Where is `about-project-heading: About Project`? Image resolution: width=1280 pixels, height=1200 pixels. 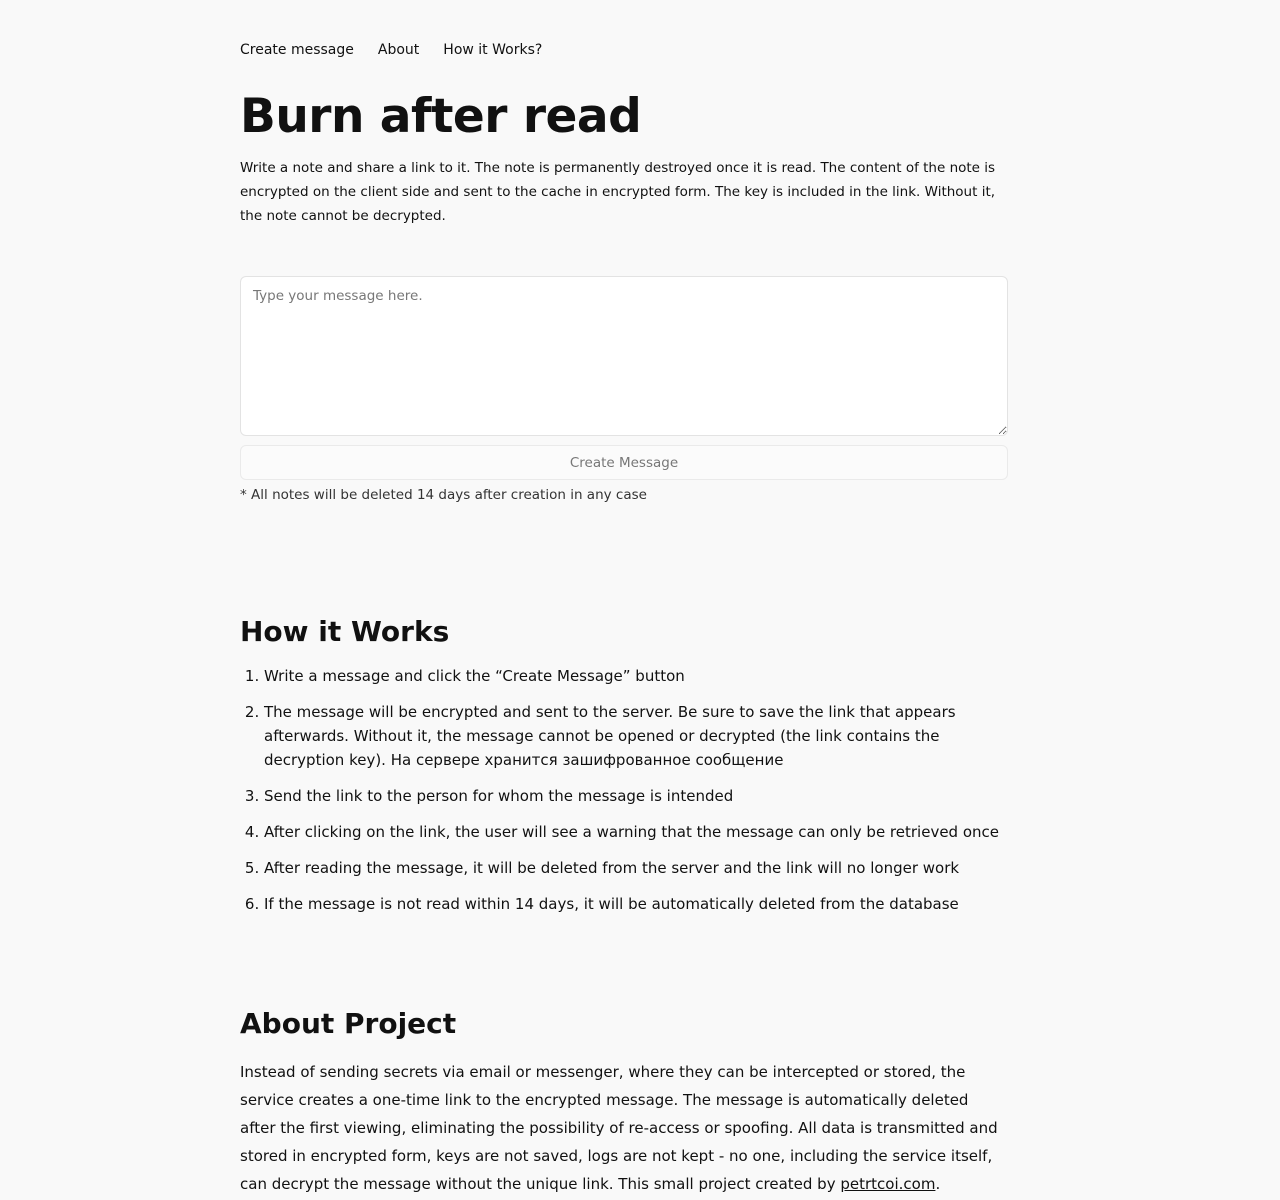
about-project-heading: About Project is located at coordinates (348, 1023).